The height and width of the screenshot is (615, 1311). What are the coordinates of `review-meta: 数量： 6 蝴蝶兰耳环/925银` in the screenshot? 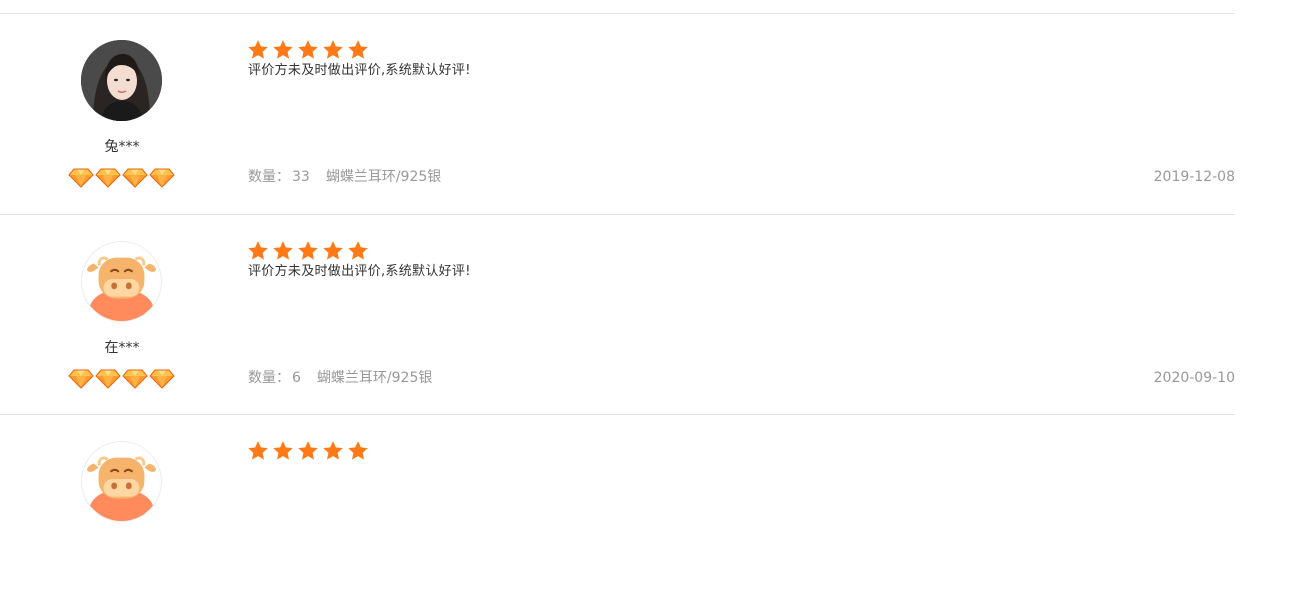 It's located at (340, 378).